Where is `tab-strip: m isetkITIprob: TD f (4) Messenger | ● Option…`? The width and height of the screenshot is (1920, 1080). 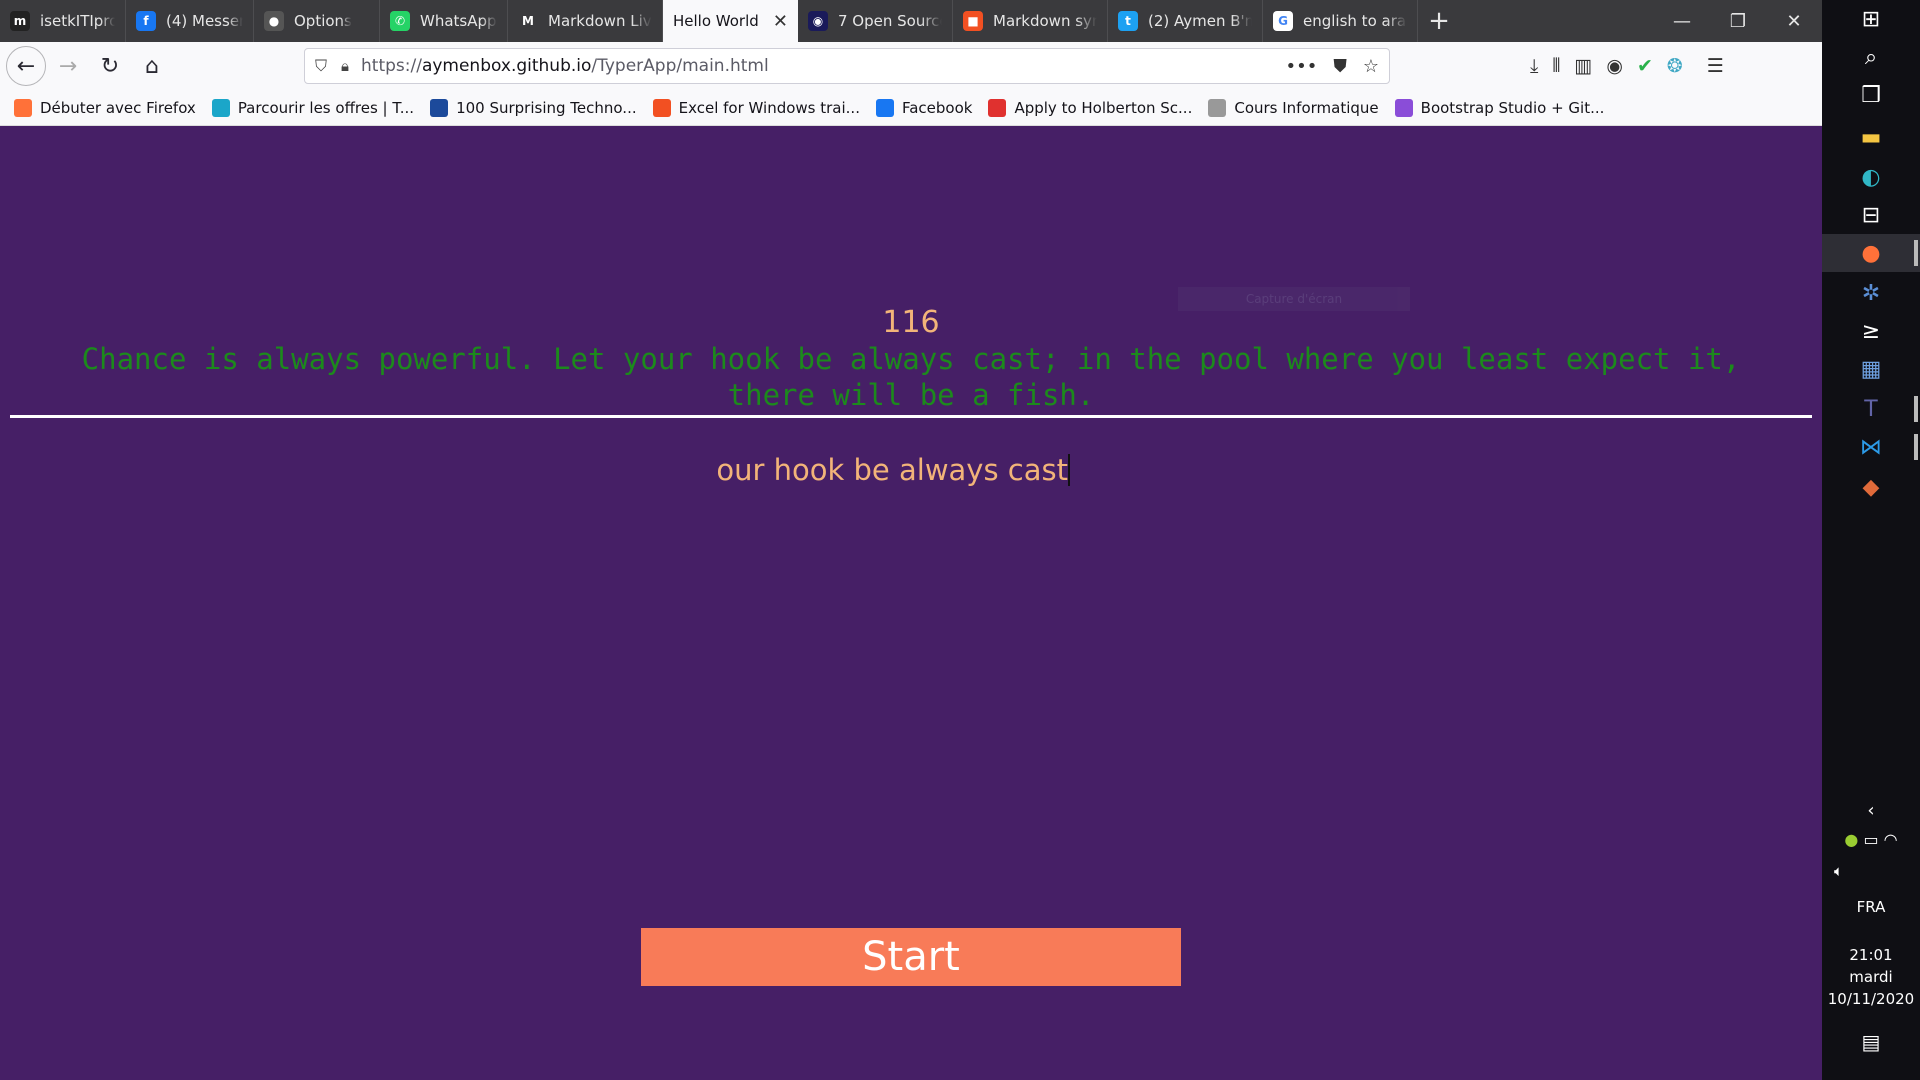 tab-strip: m isetkITIprob: TD f (4) Messenger | ● Option… is located at coordinates (911, 21).